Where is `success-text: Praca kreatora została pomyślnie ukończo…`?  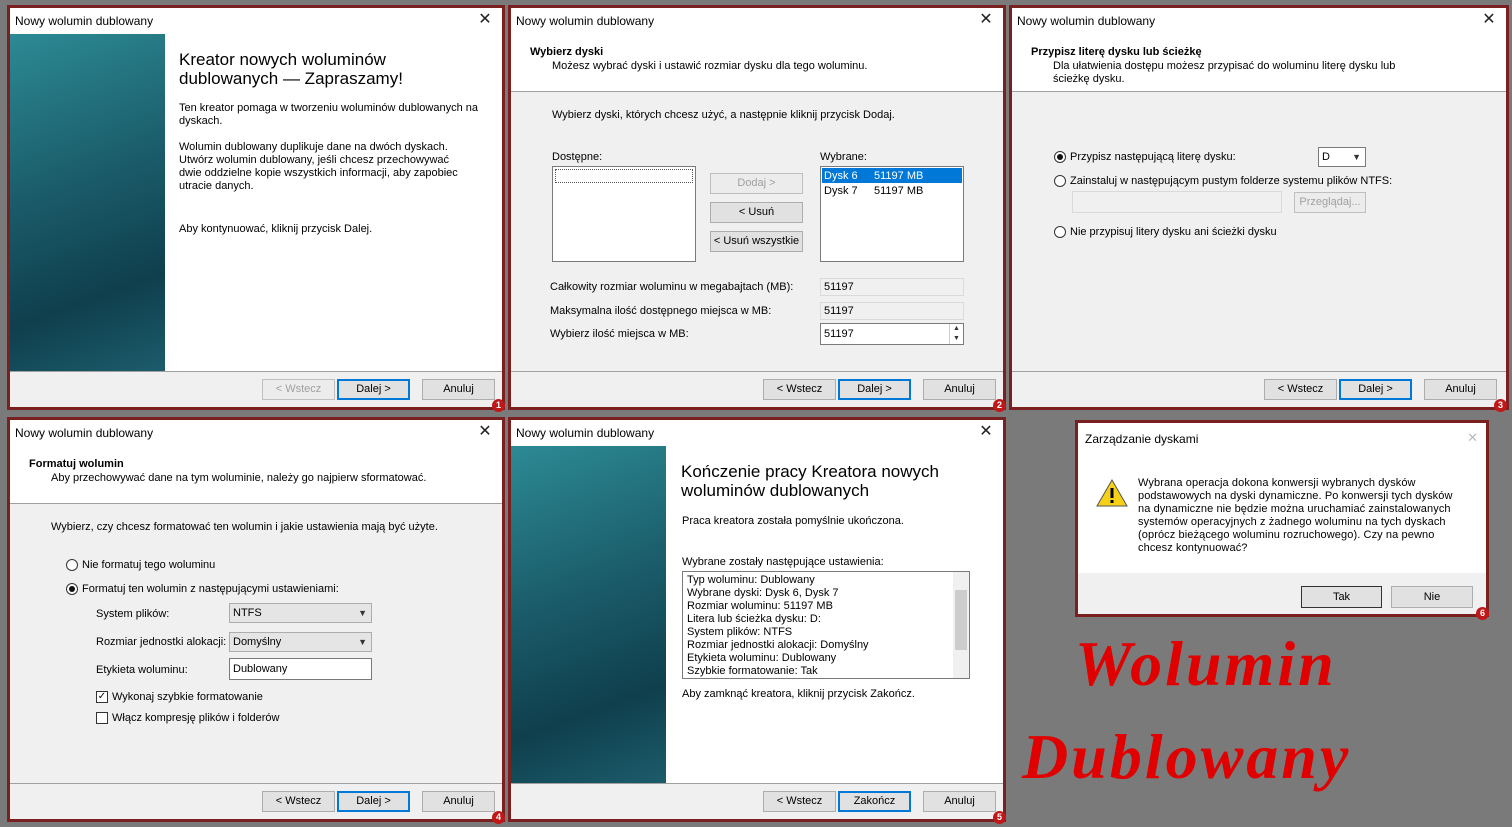 success-text: Praca kreatora została pomyślnie ukończo… is located at coordinates (793, 521).